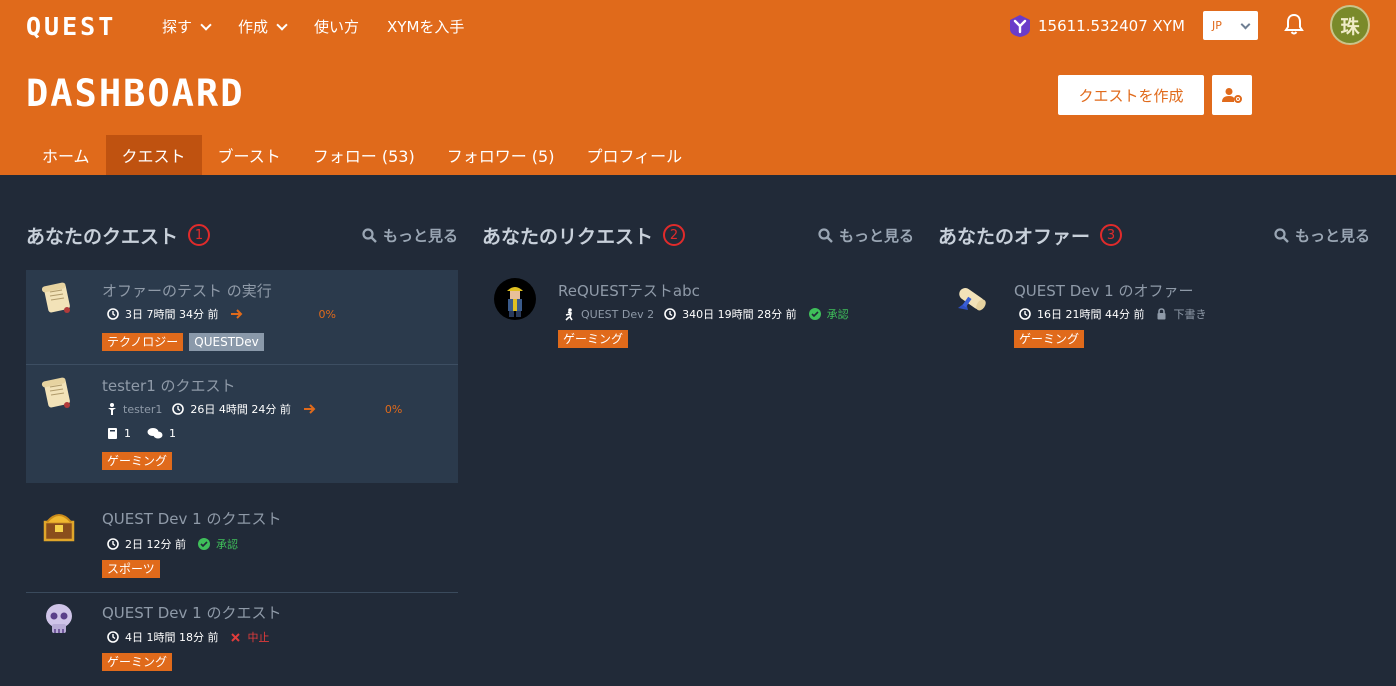  I want to click on tab-following: フォロー (53), so click(364, 155).